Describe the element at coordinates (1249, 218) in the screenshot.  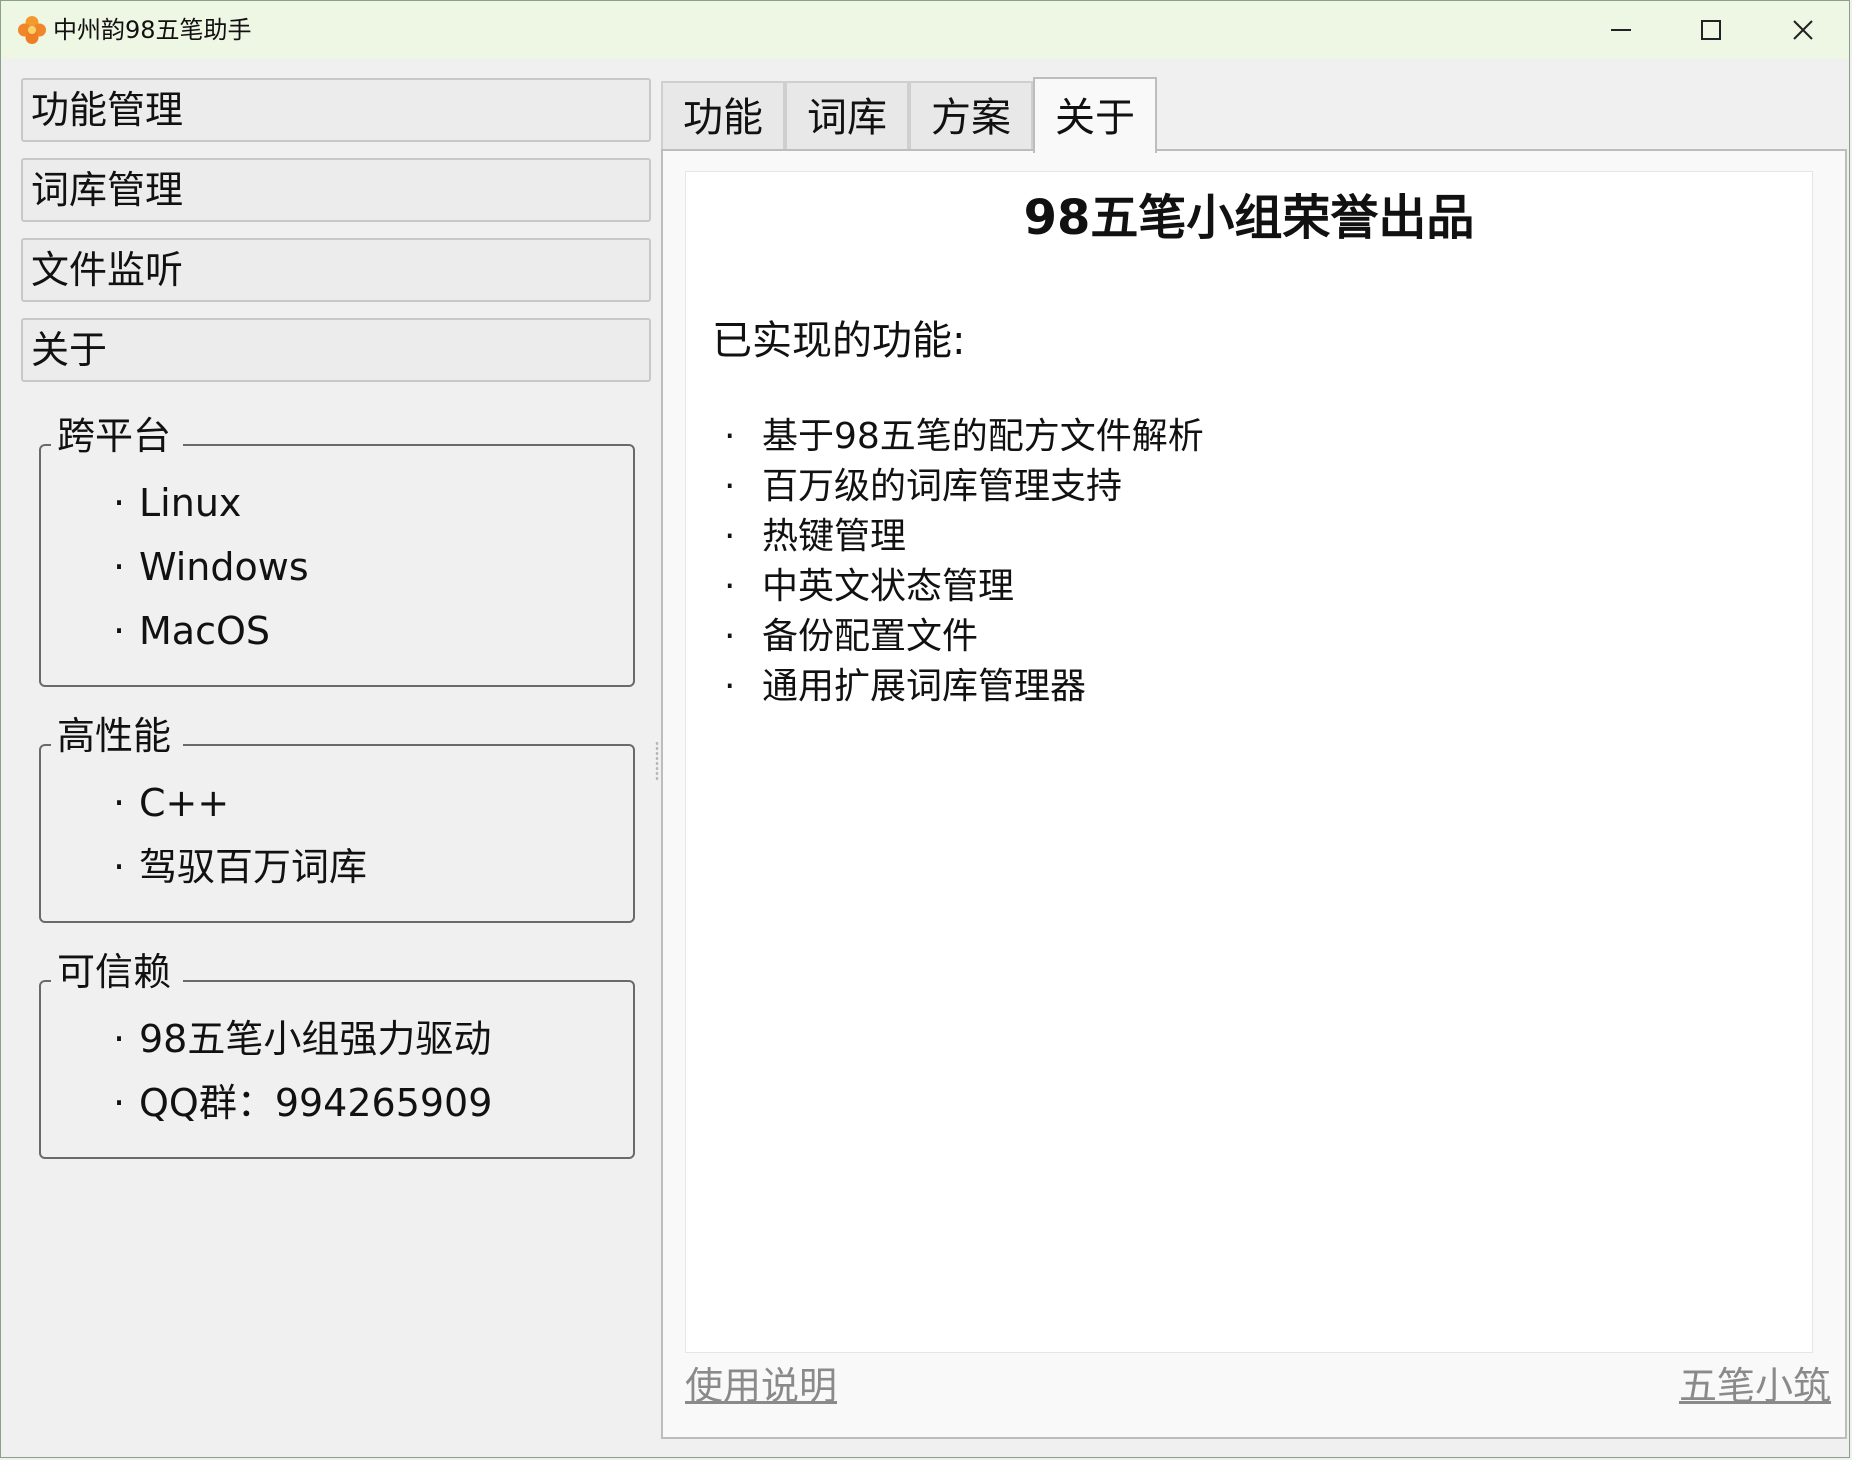
I see `about-title: 98五笔小组荣誉出品` at that location.